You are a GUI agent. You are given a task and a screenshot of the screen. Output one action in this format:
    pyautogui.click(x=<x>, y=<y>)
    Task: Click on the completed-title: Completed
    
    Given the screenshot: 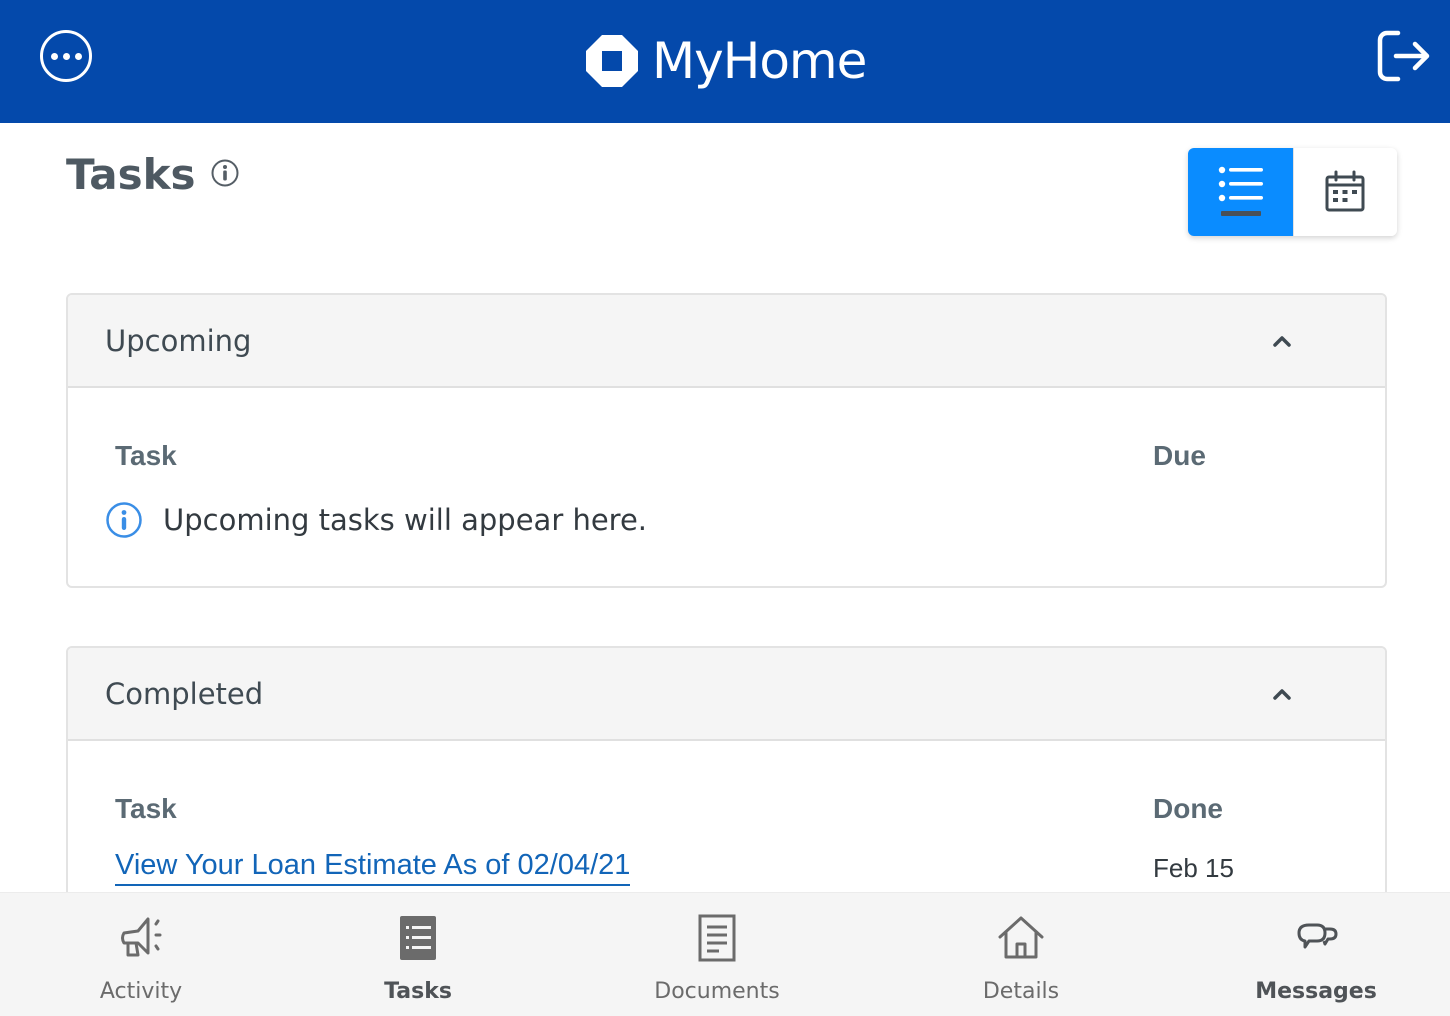 What is the action you would take?
    pyautogui.click(x=184, y=693)
    